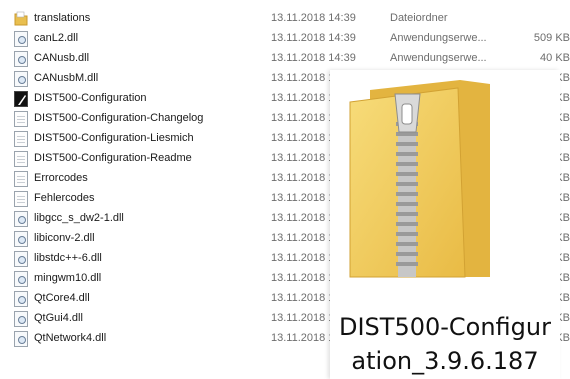 The width and height of the screenshot is (570, 379). I want to click on file-name: libiconv-2.dll, so click(64, 238).